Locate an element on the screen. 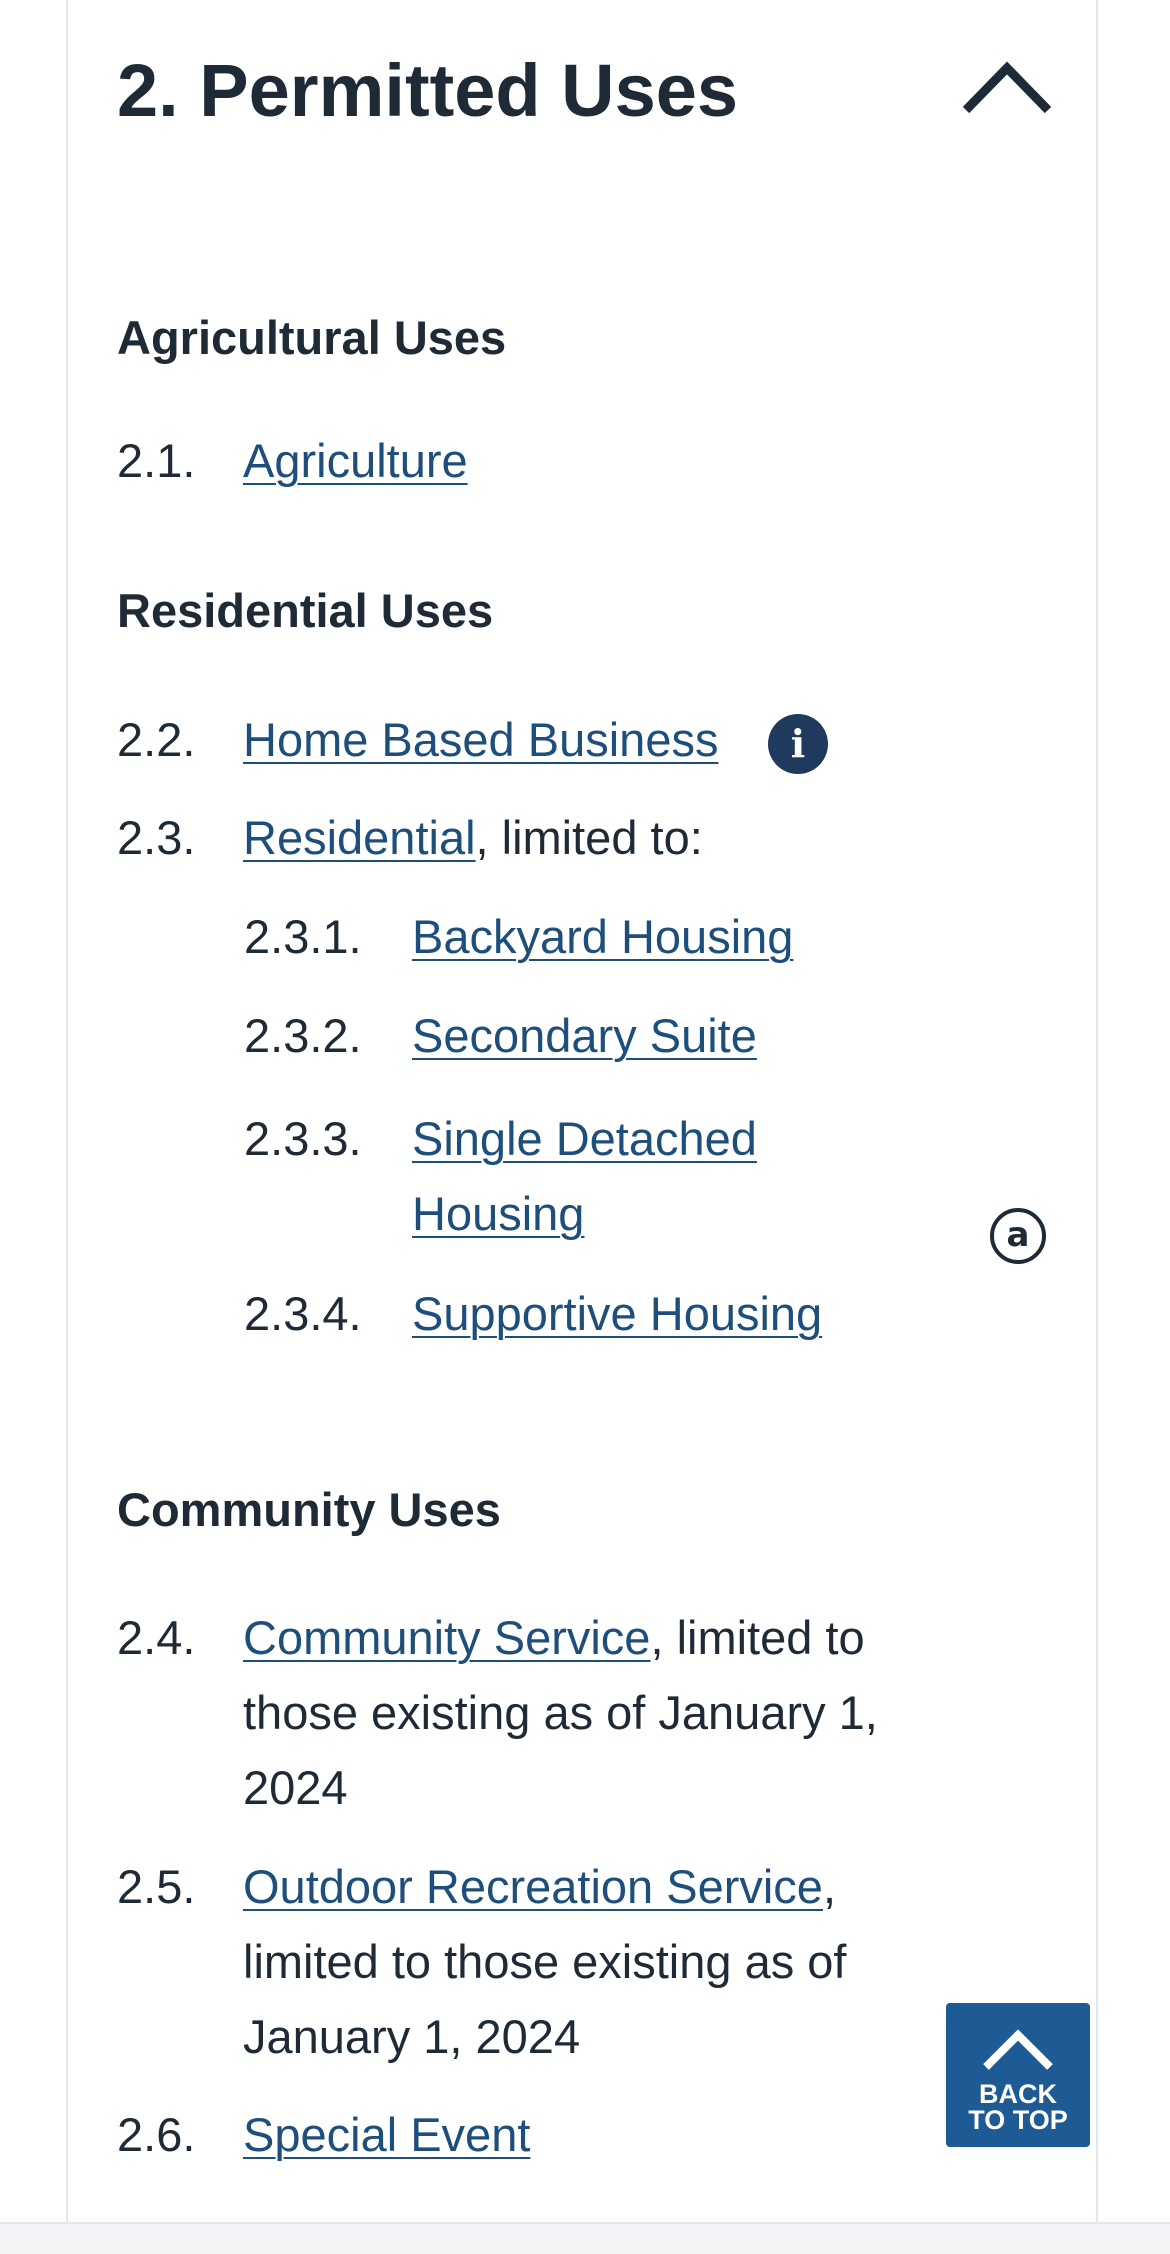 The image size is (1170, 2254). back-to-top-label: BACK TO TOP is located at coordinates (1018, 2107).